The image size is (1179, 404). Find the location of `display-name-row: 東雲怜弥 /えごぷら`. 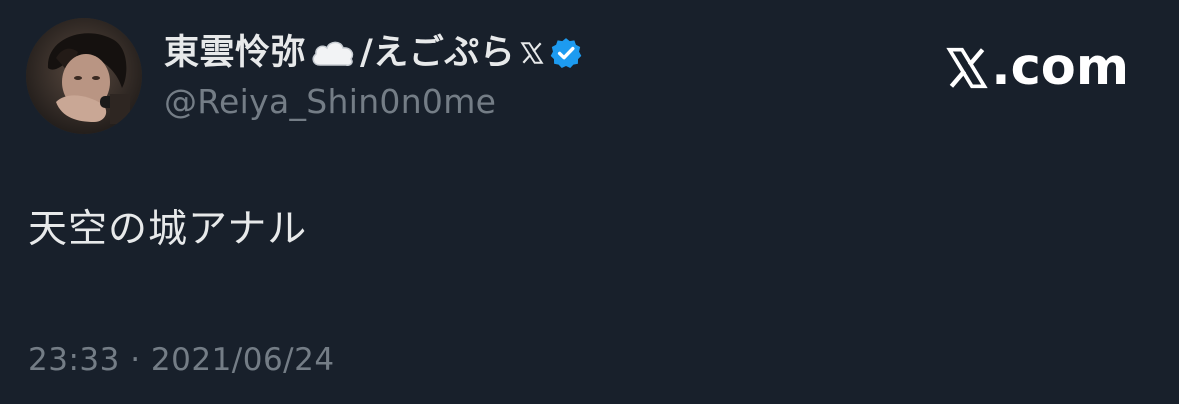

display-name-row: 東雲怜弥 /えごぷら is located at coordinates (373, 53).